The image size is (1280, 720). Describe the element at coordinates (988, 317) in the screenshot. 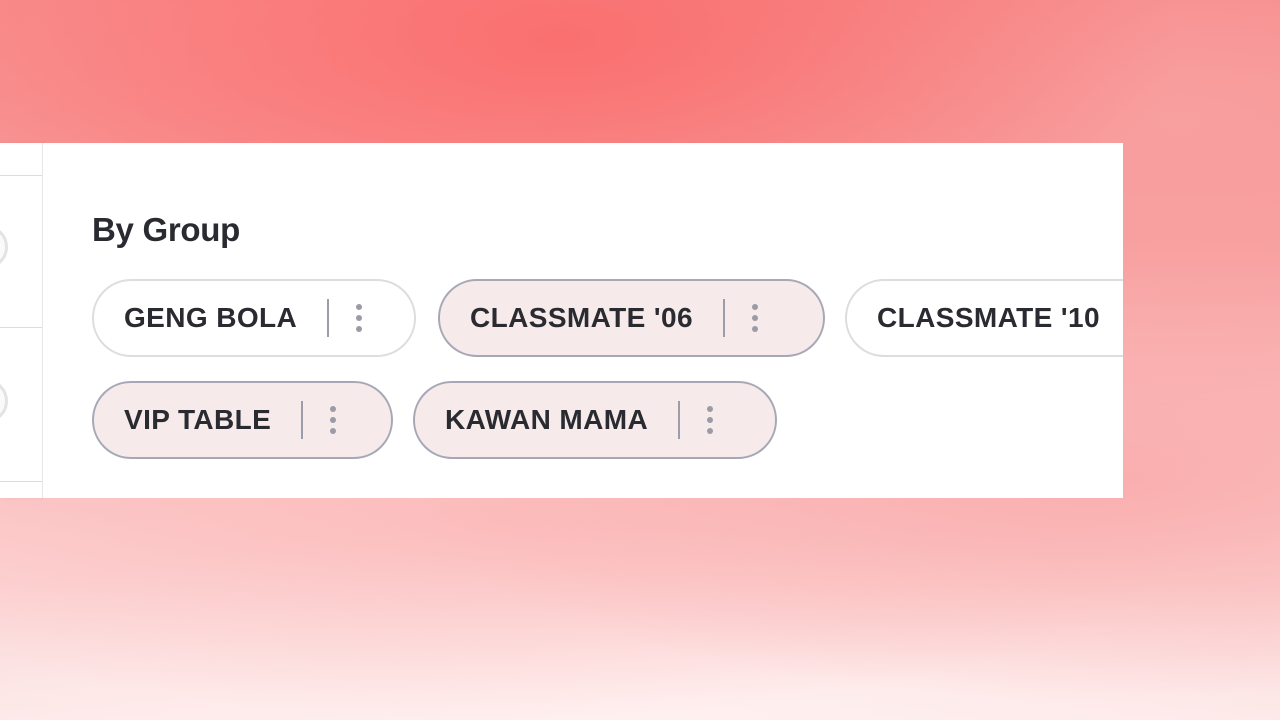

I see `group-chip-label: CLASSMATE '10` at that location.